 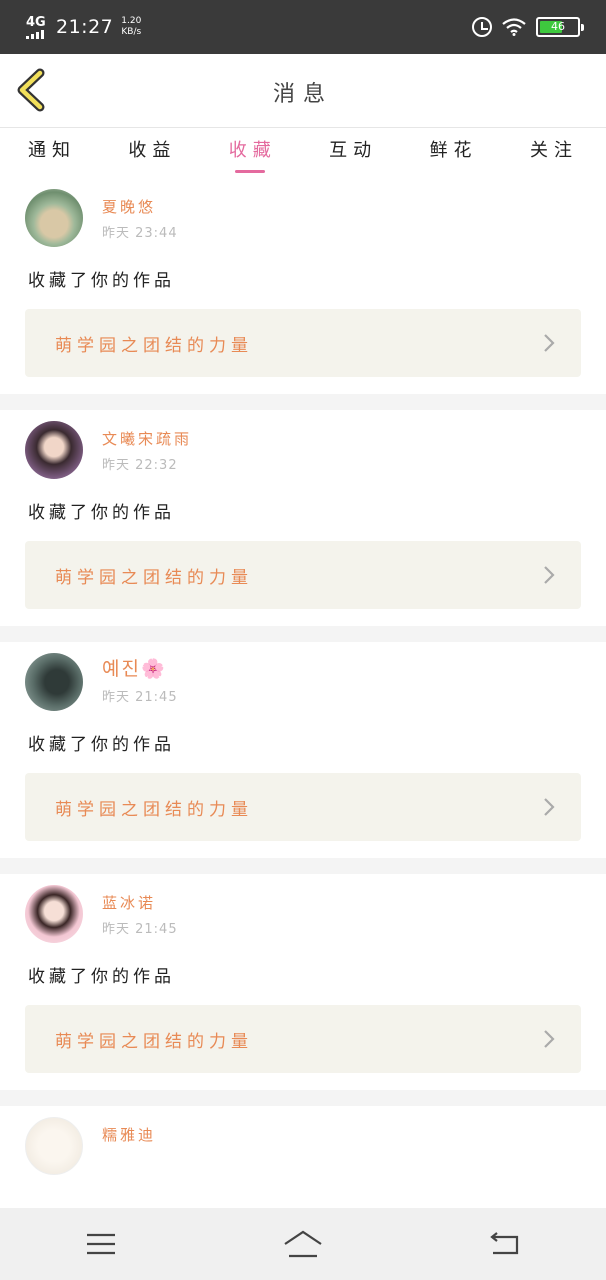 What do you see at coordinates (140, 465) in the screenshot?
I see `timestamp: 昨天 22:32` at bounding box center [140, 465].